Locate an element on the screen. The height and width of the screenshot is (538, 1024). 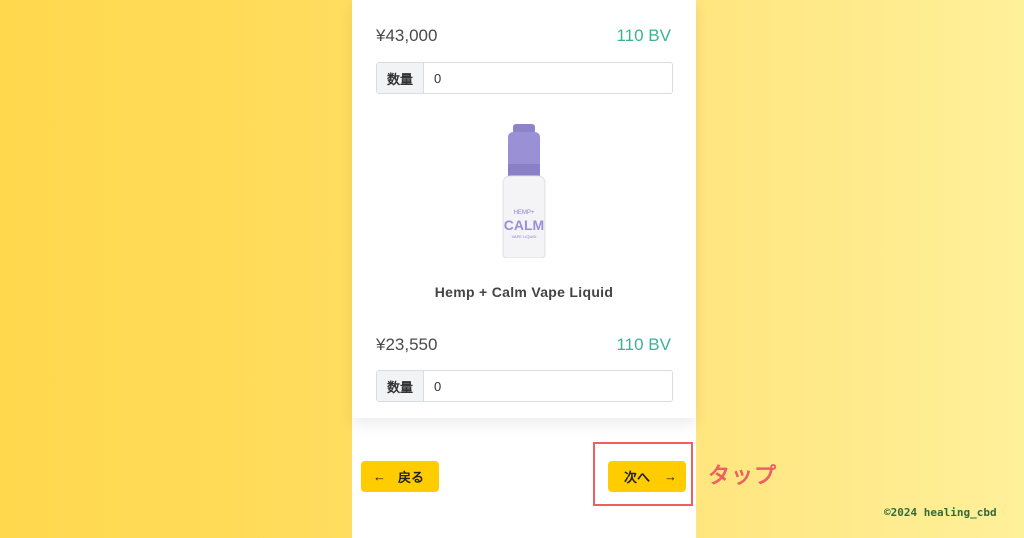
arrow-left-icon: ← is located at coordinates (379, 476).